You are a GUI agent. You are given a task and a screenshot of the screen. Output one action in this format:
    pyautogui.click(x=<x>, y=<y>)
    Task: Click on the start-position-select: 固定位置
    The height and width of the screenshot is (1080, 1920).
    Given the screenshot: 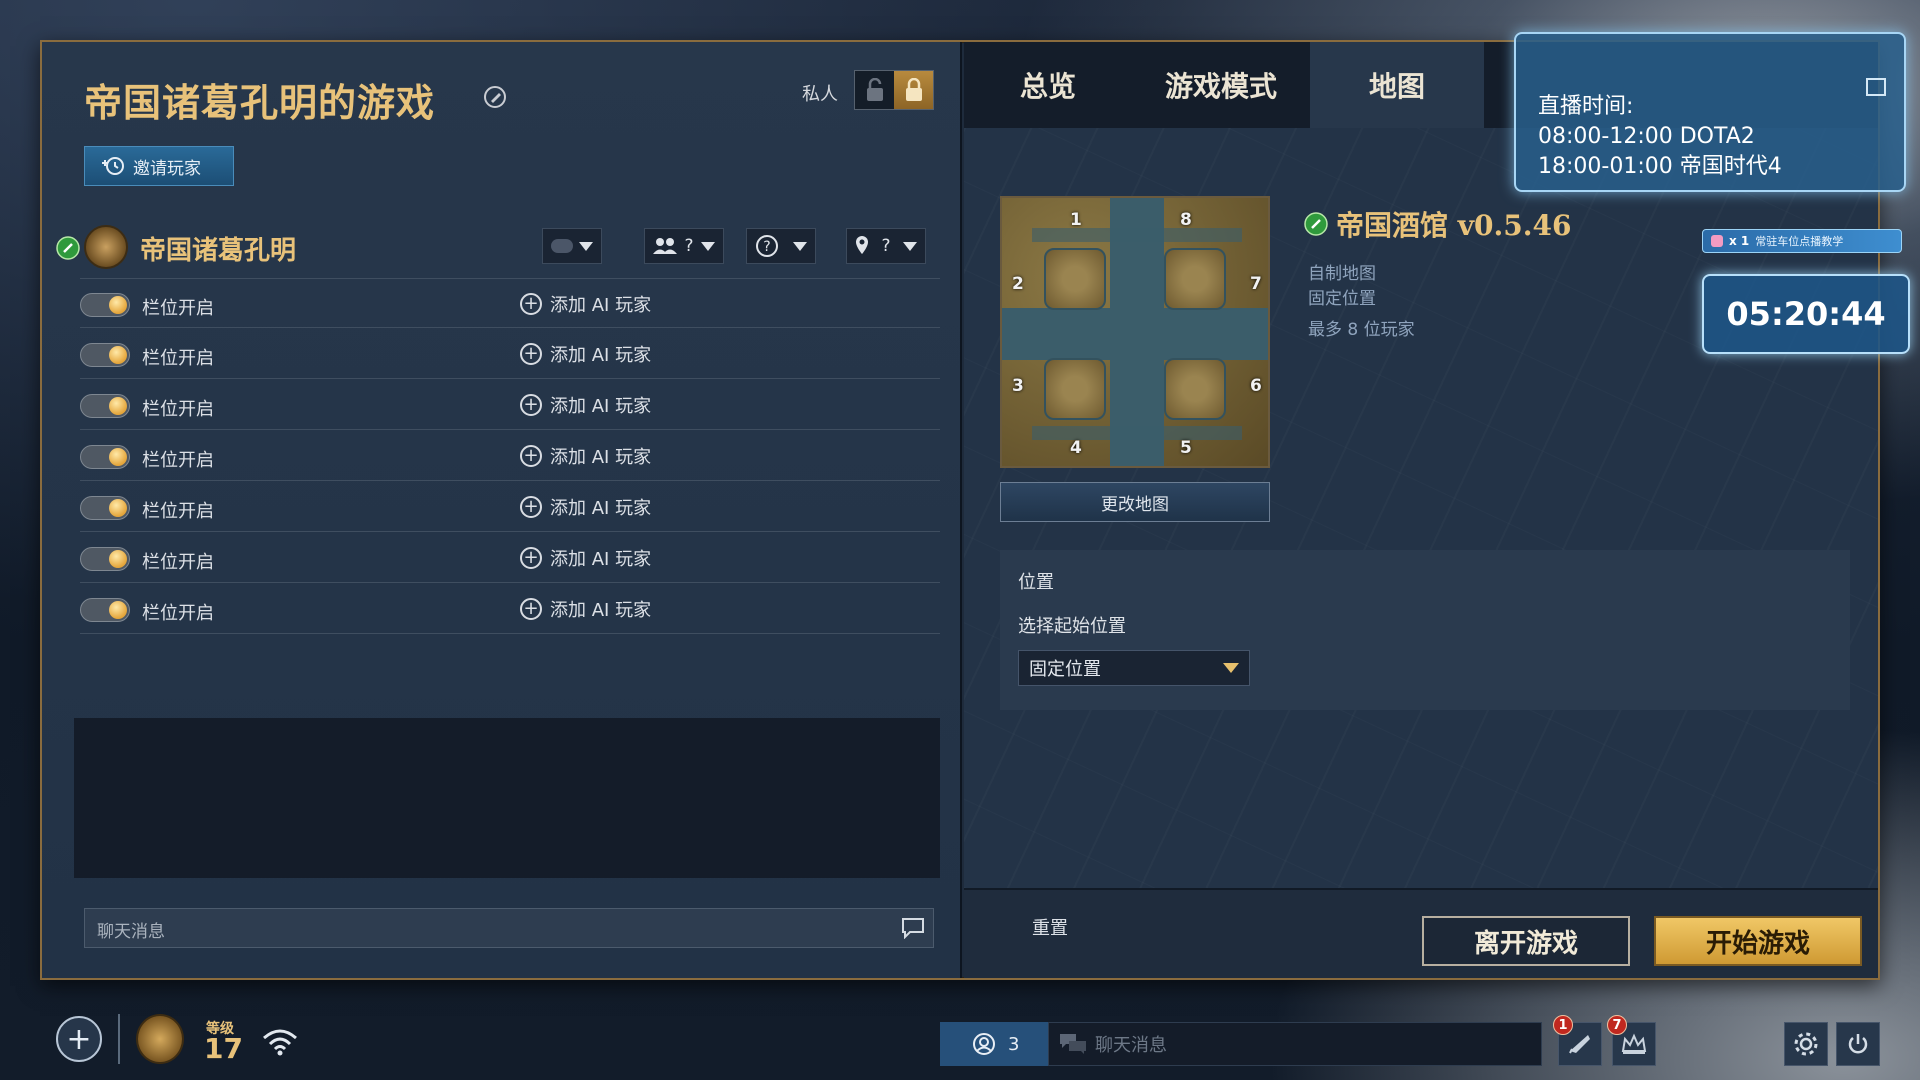 What is the action you would take?
    pyautogui.click(x=1134, y=668)
    